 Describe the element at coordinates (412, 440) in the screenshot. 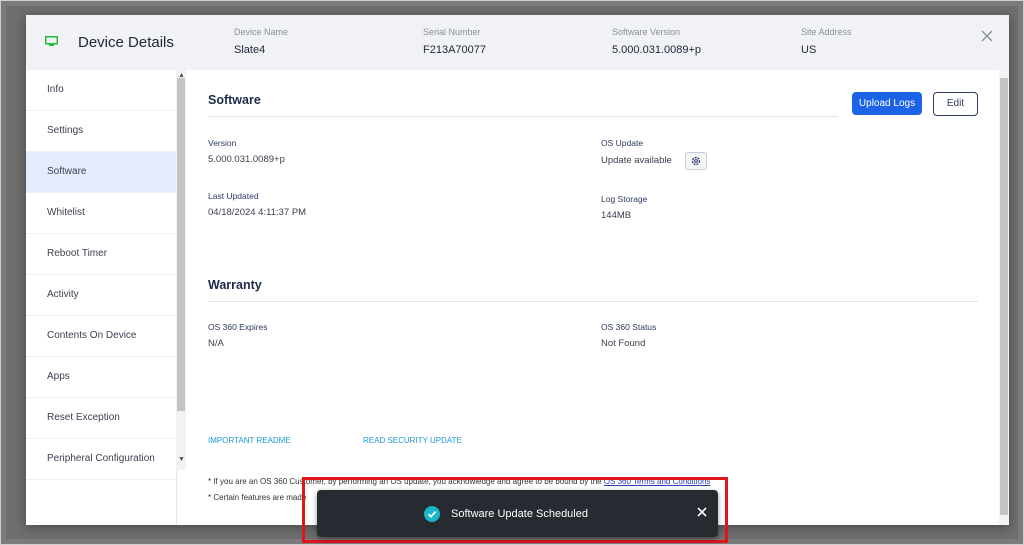

I see `read-security-update-link: READ SECURITY UPDATE` at that location.